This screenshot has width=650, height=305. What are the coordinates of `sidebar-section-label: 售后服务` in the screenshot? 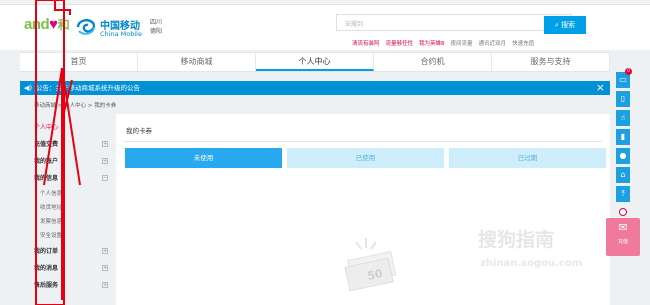 It's located at (46, 285).